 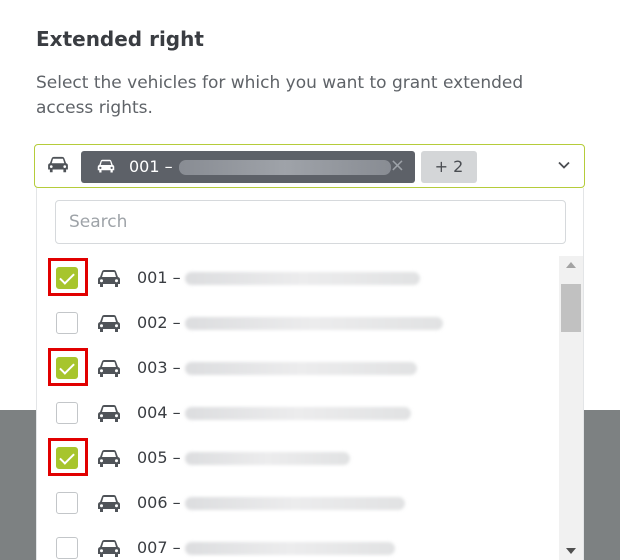 I want to click on dialog-title: Extended right, so click(x=120, y=39).